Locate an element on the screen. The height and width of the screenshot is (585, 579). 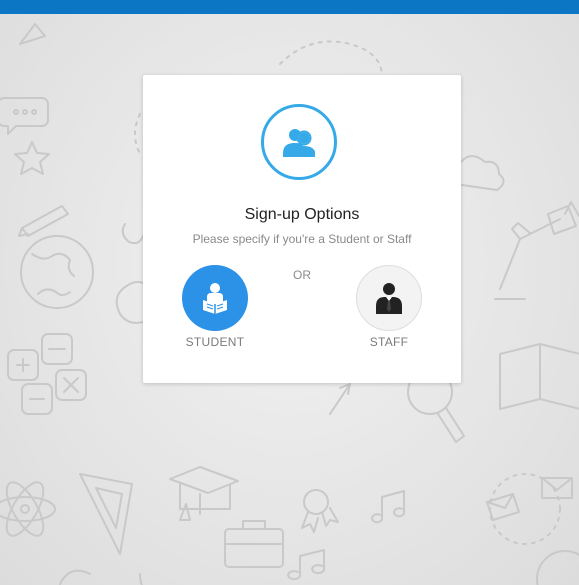
users-icon is located at coordinates (299, 142).